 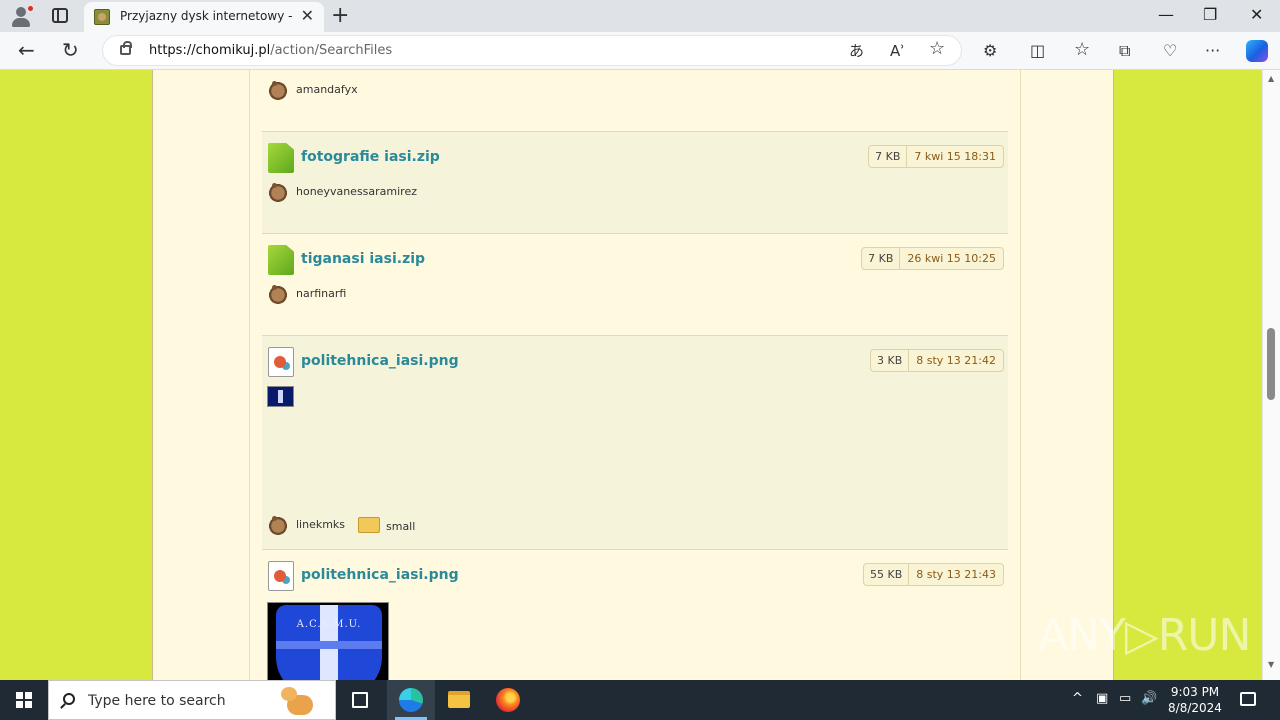 I want to click on minimize-button: —, so click(x=1166, y=15).